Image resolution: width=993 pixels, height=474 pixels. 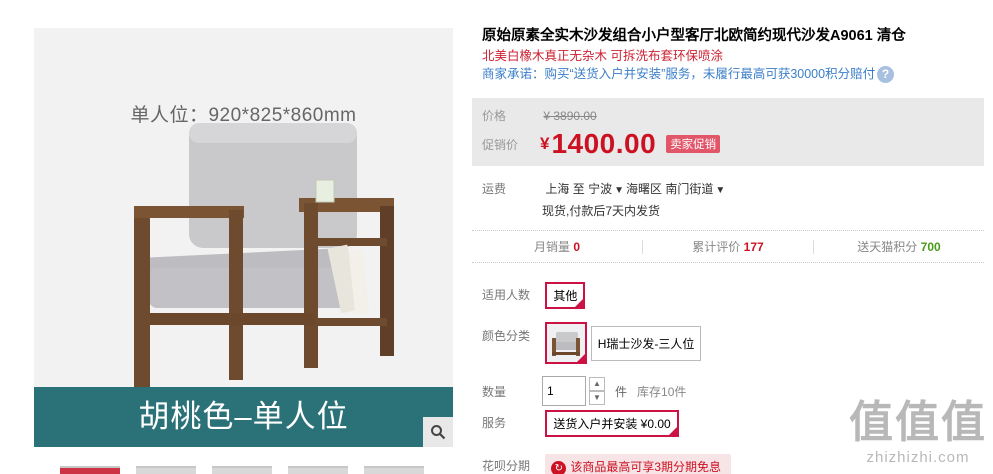 I want to click on color-banner: 胡桃色–单人位, so click(x=243, y=417).